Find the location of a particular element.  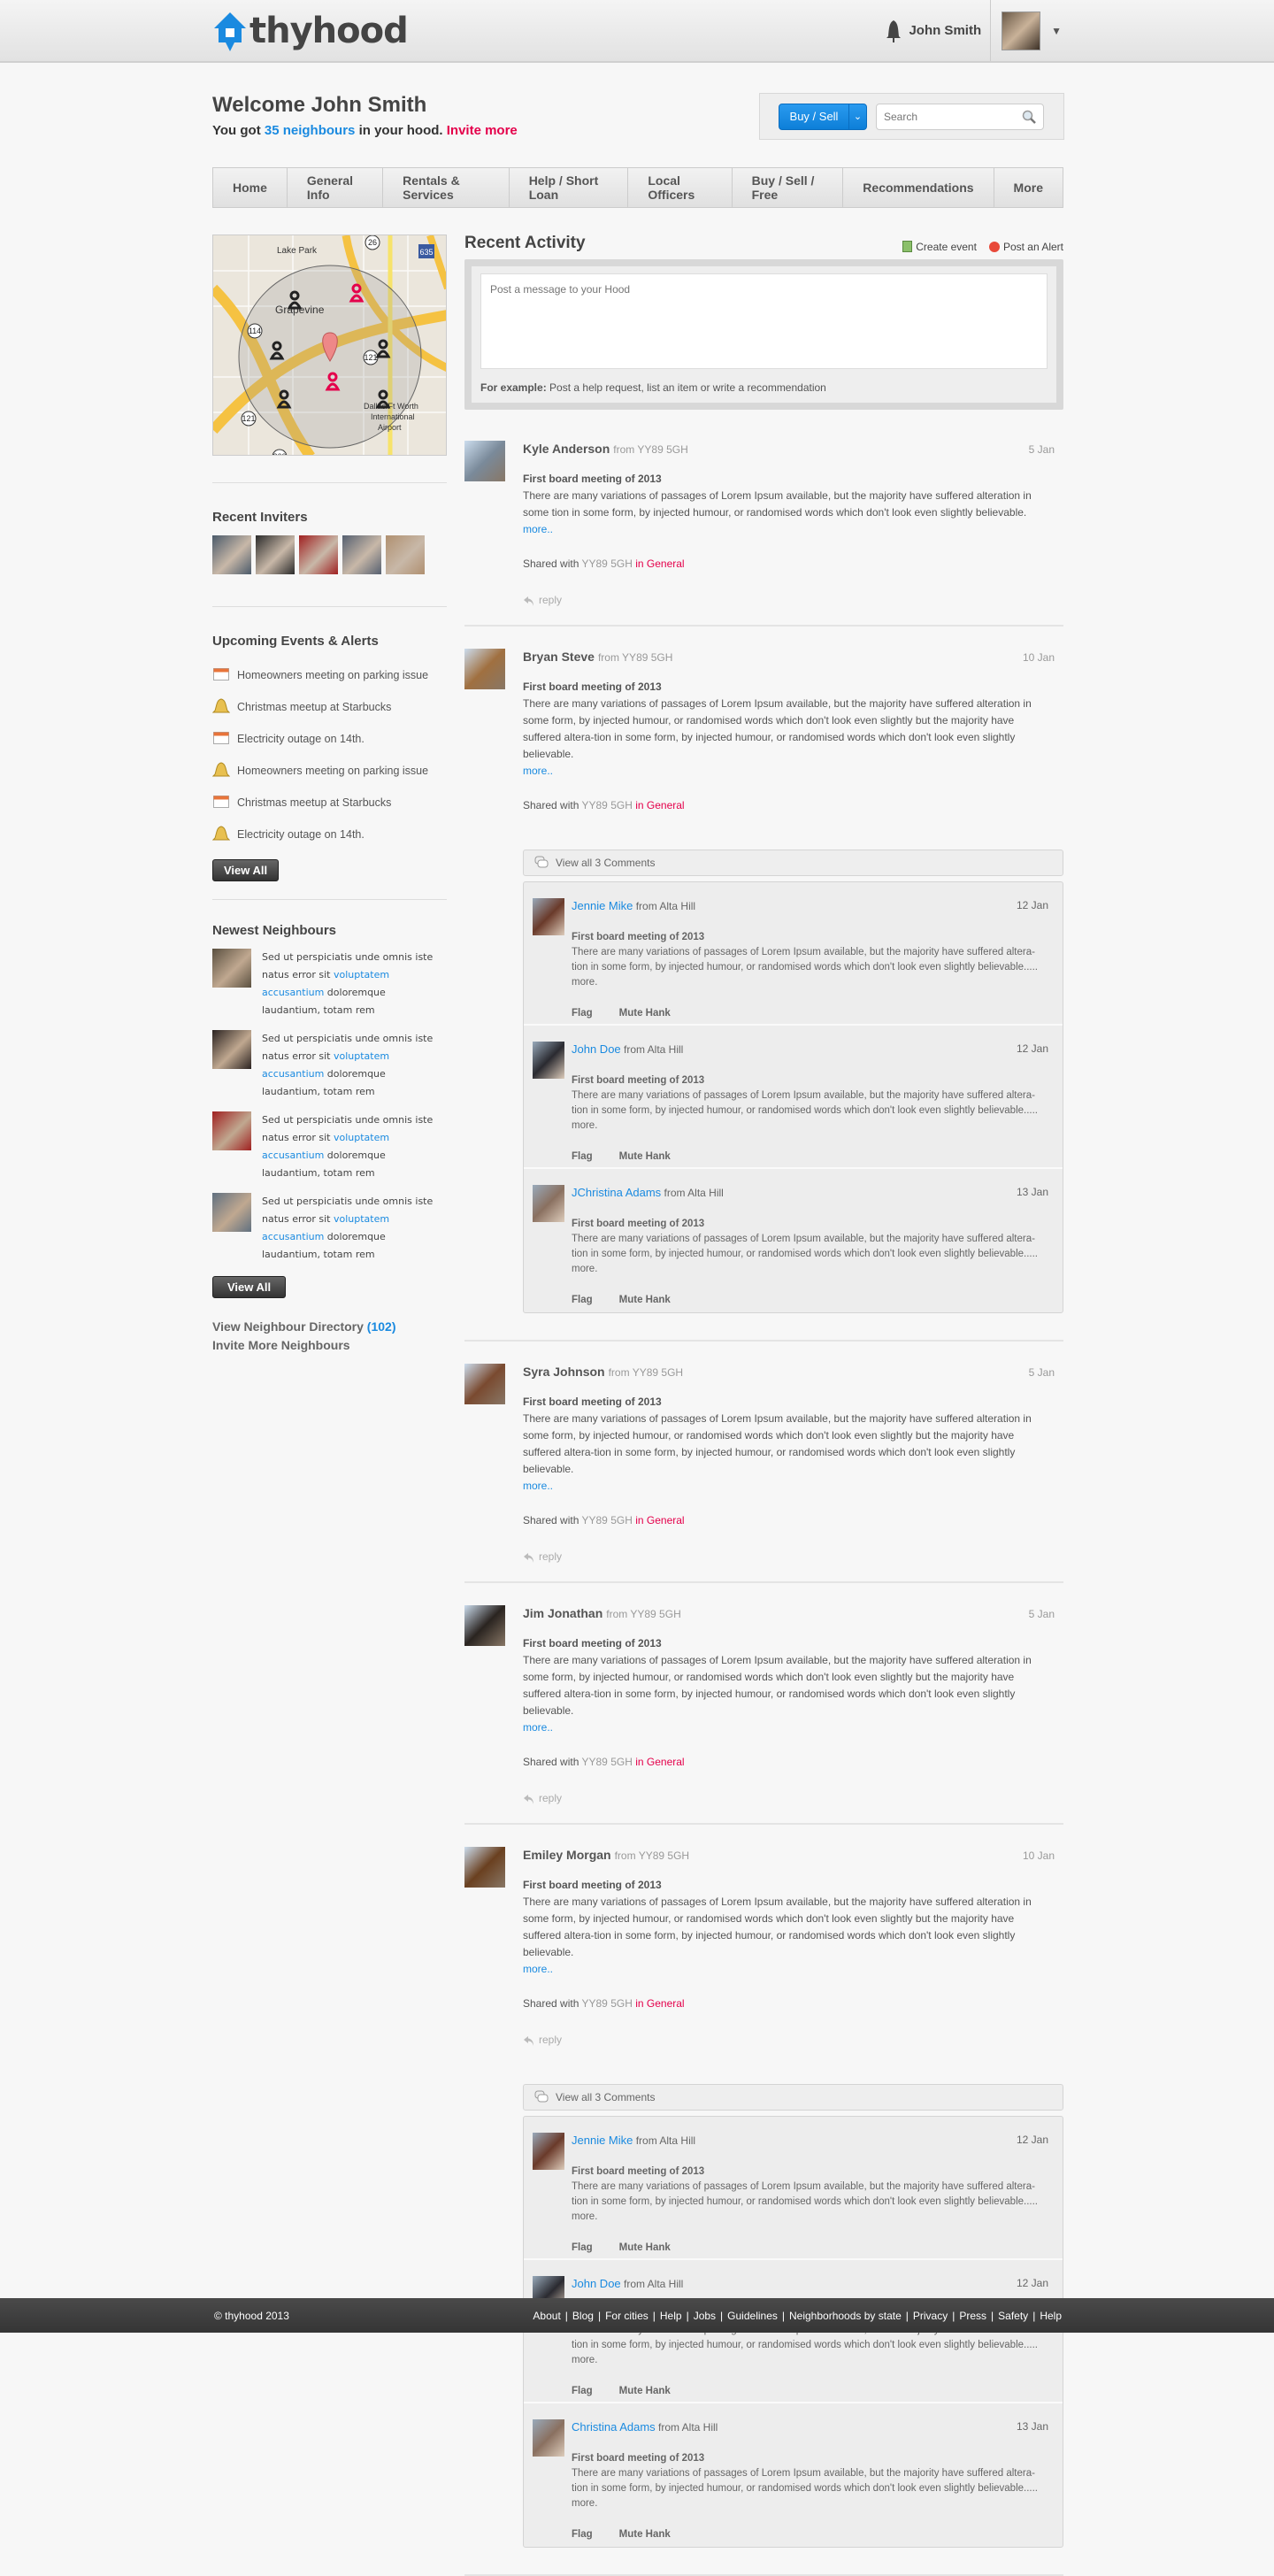

search-field is located at coordinates (960, 116).